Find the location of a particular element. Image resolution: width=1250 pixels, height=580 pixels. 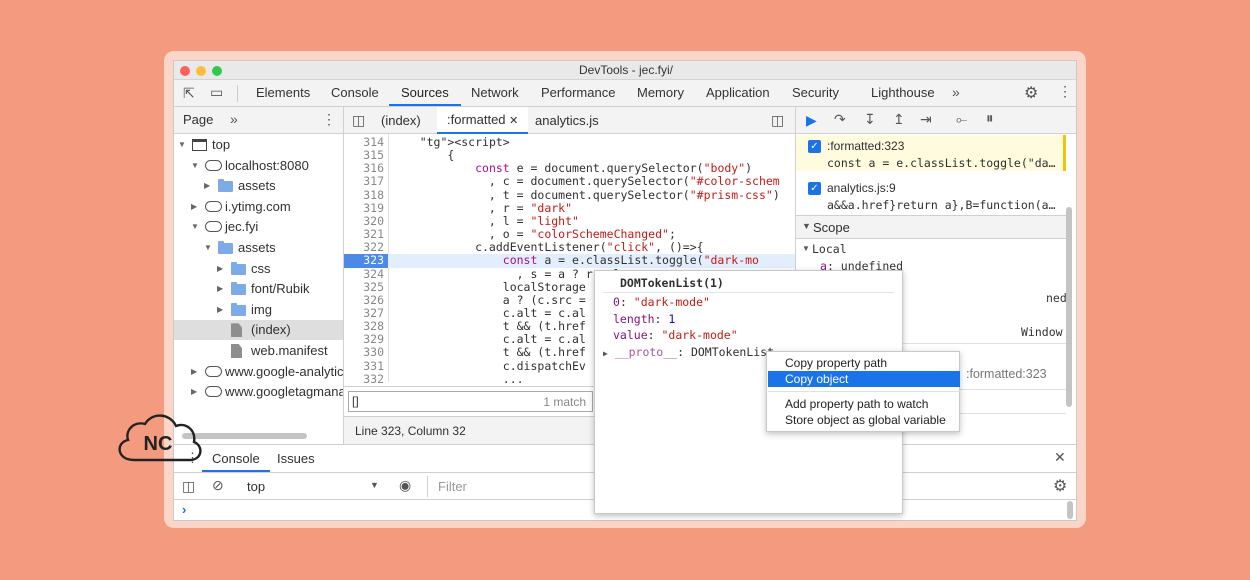

tree-item: ▶ www.google-analytics is located at coordinates (258, 372).